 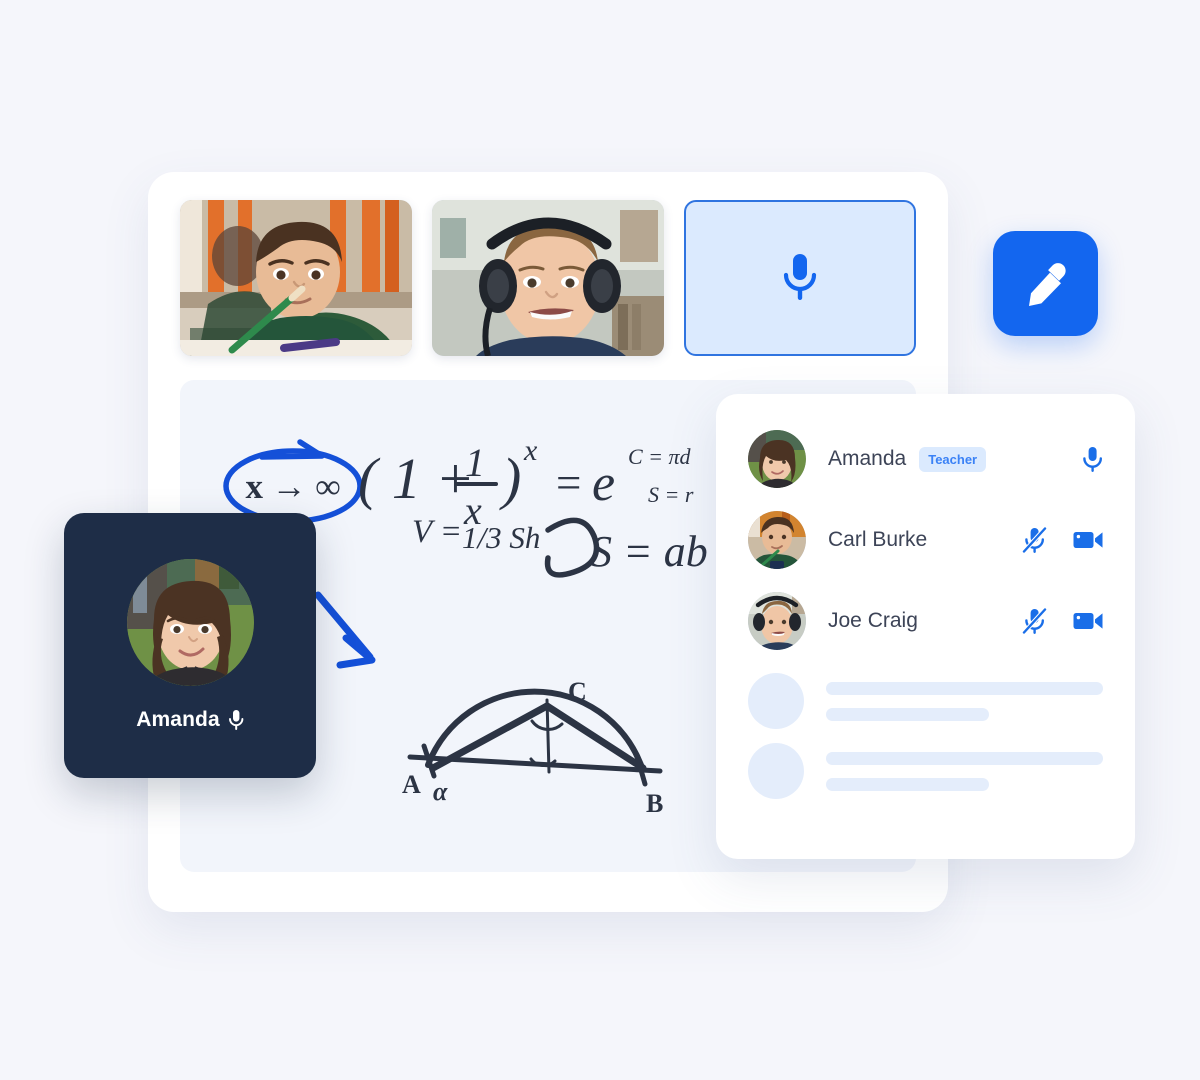 I want to click on svg-text: A, so click(x=411, y=784).